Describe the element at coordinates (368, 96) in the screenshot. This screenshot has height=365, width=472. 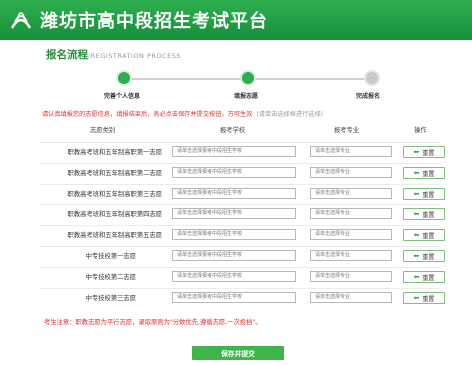
I see `step-label-3: 完成报名` at that location.